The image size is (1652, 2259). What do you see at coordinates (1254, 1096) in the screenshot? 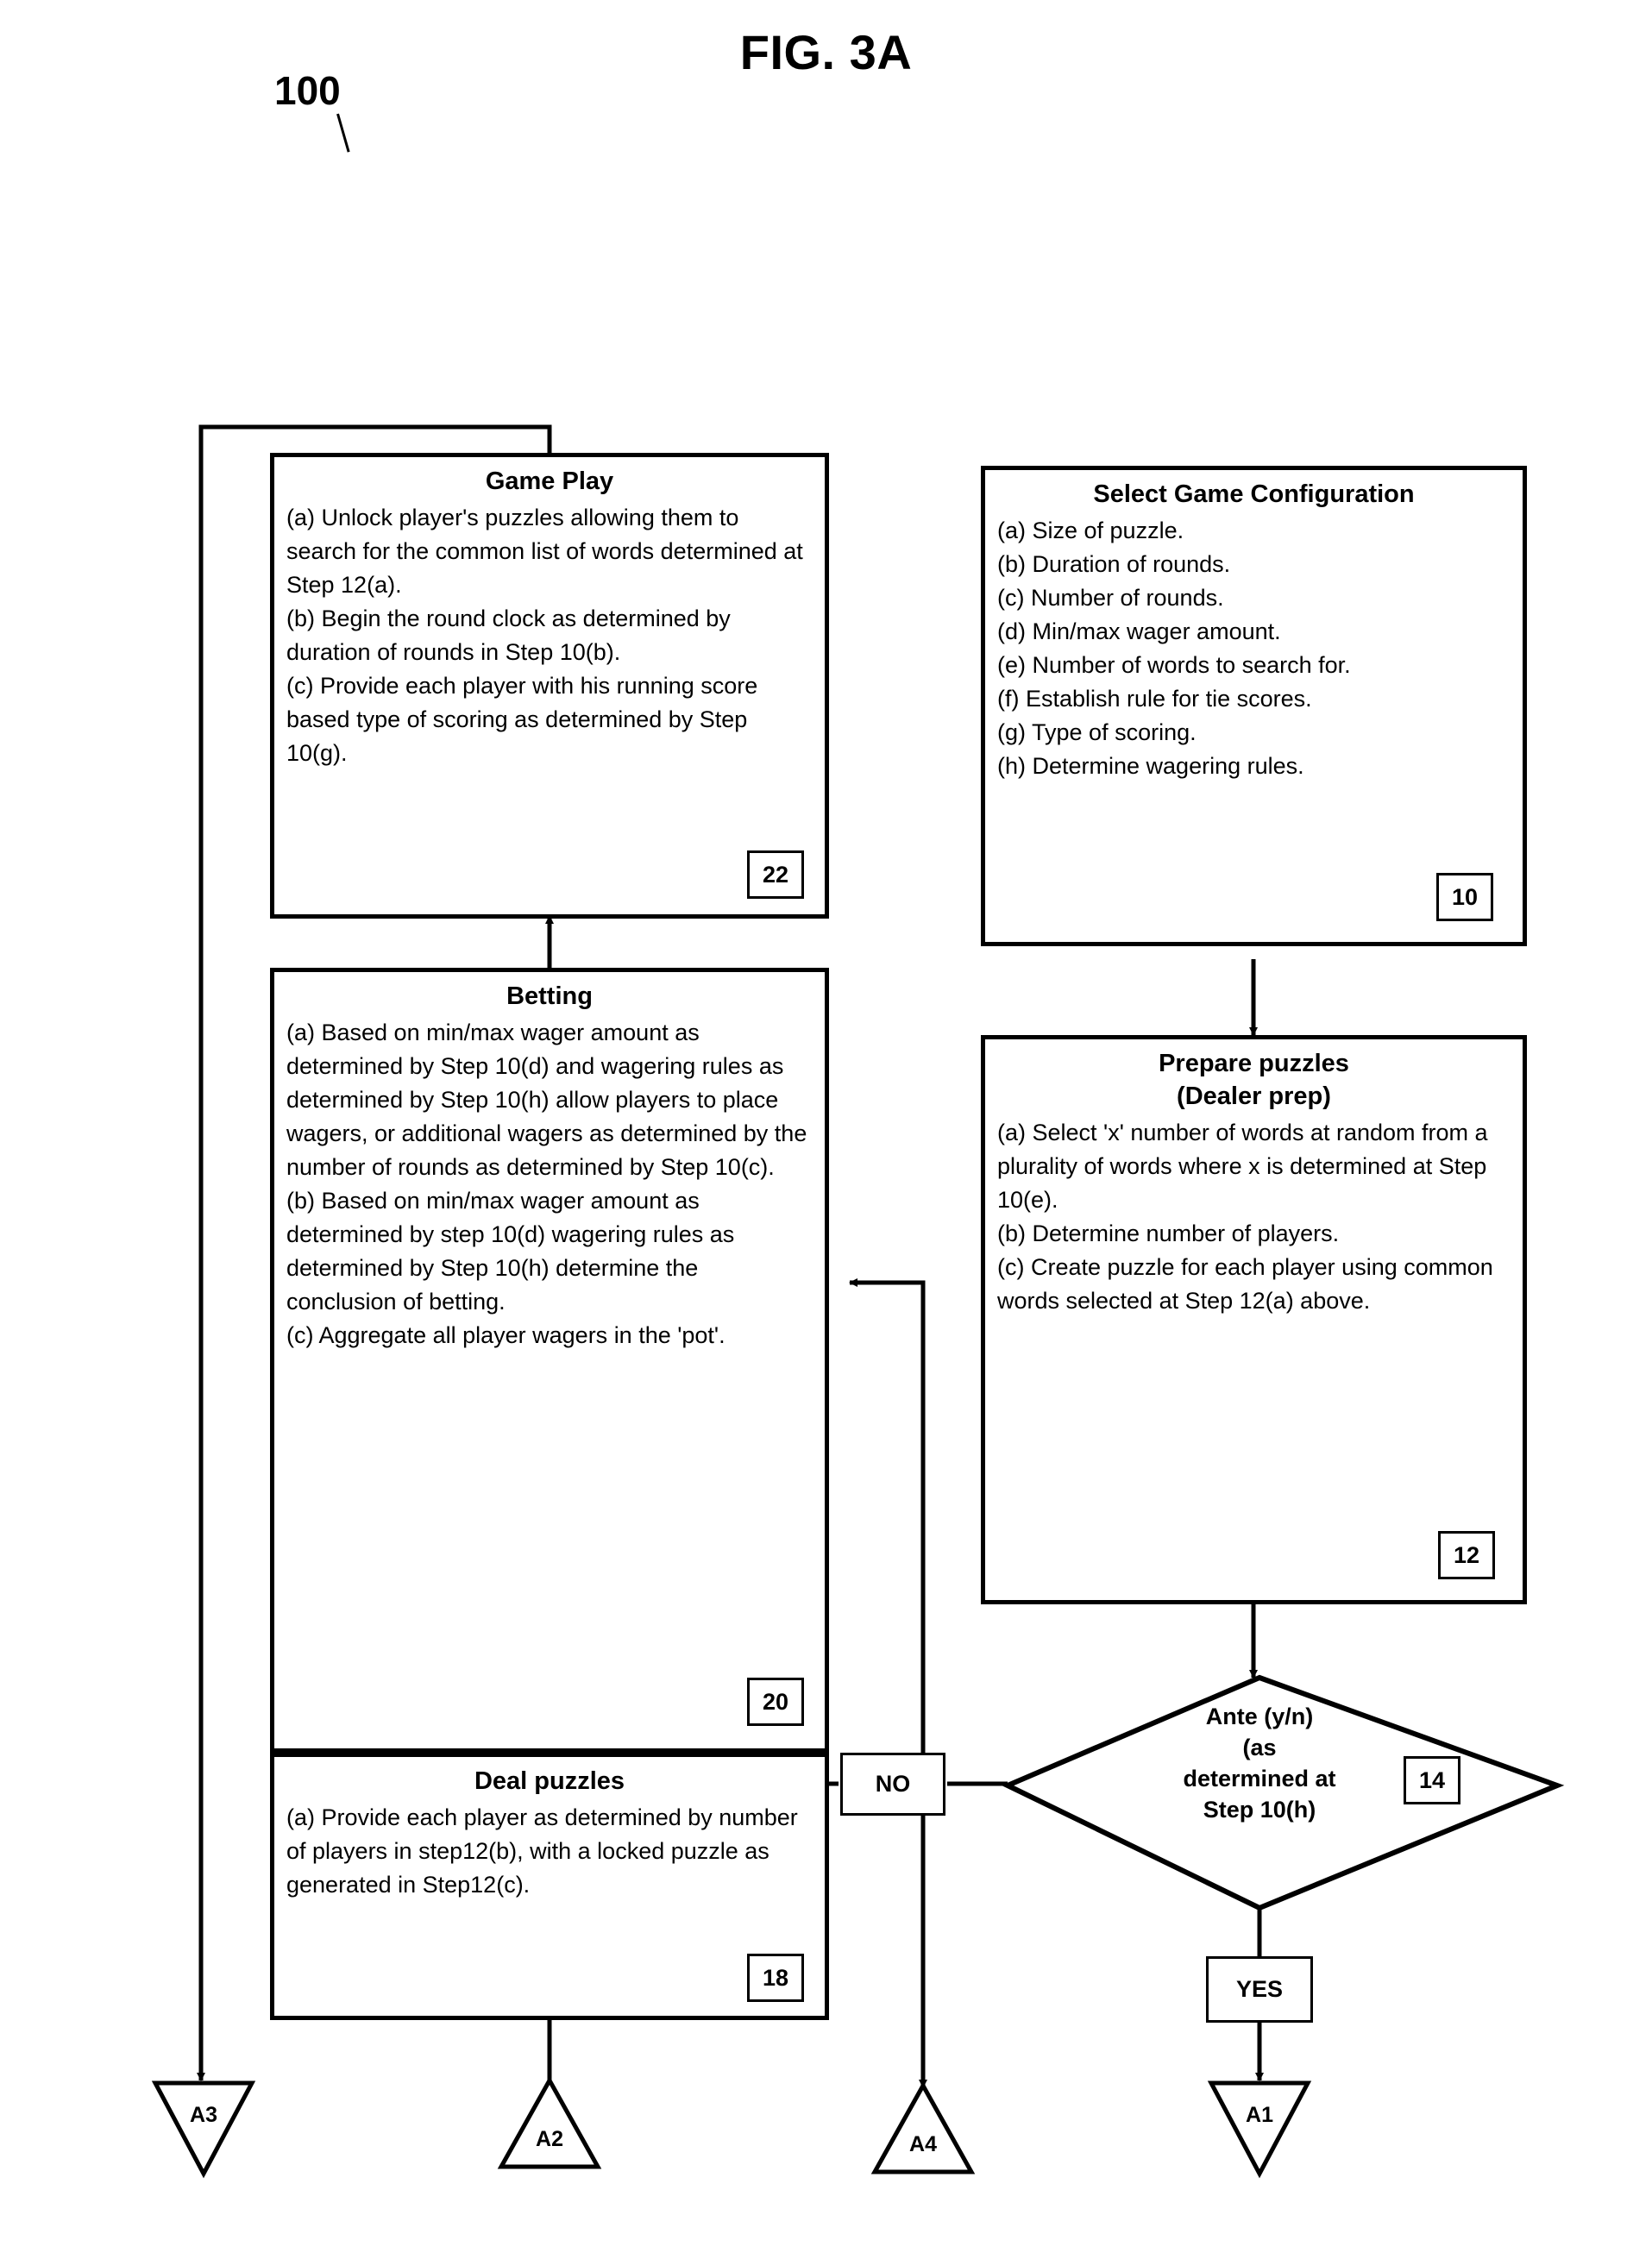
I see `node-prepare-puzzles-subtitle: (Dealer prep)` at bounding box center [1254, 1096].